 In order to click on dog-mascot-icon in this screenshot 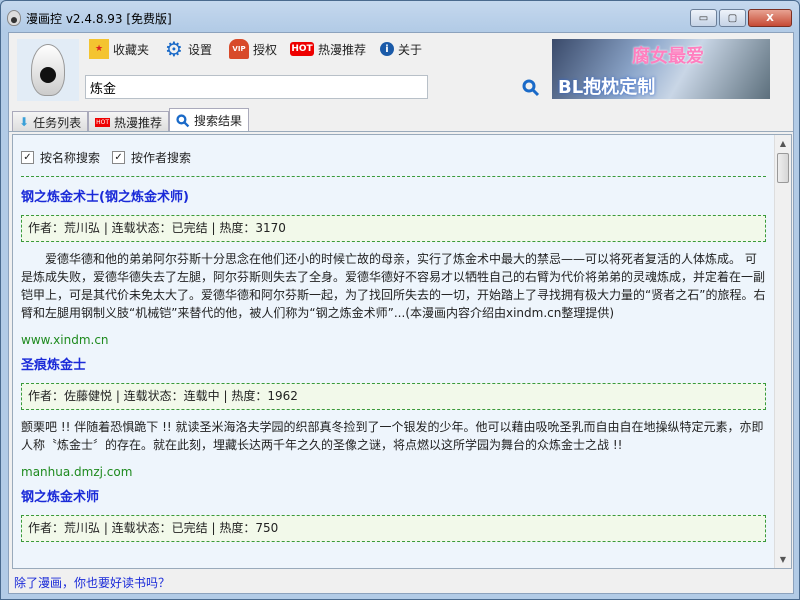, I will do `click(48, 70)`.